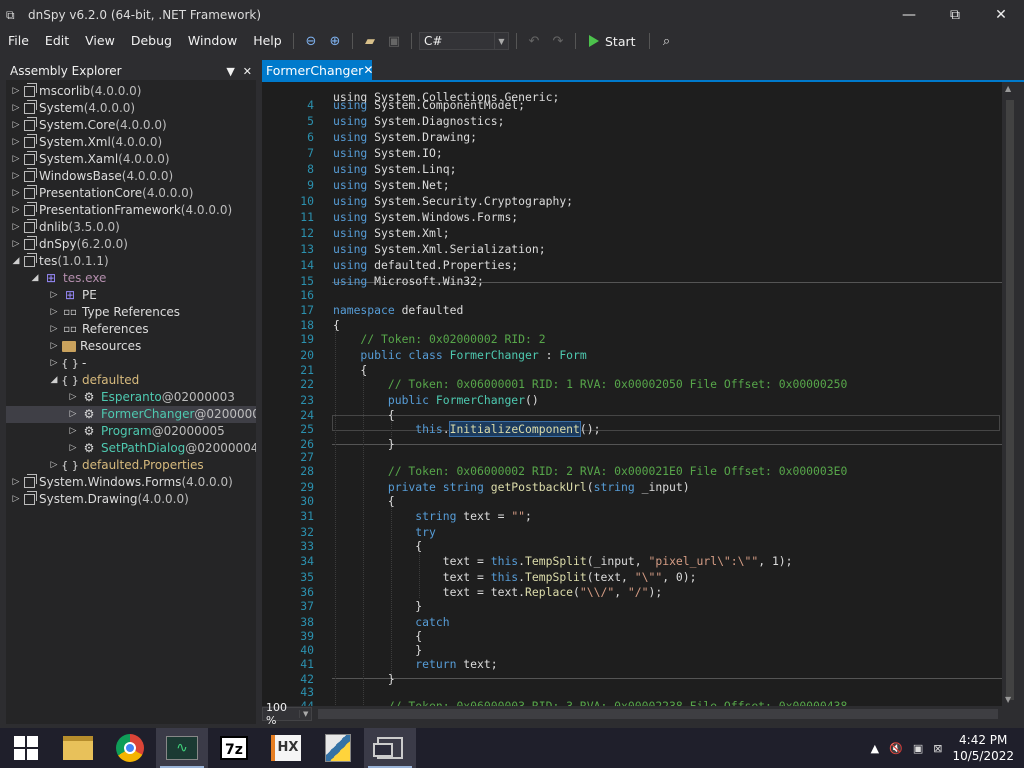  What do you see at coordinates (131, 193) in the screenshot?
I see `tree-node: ▷ PresentationCore (4.0.0.0)` at bounding box center [131, 193].